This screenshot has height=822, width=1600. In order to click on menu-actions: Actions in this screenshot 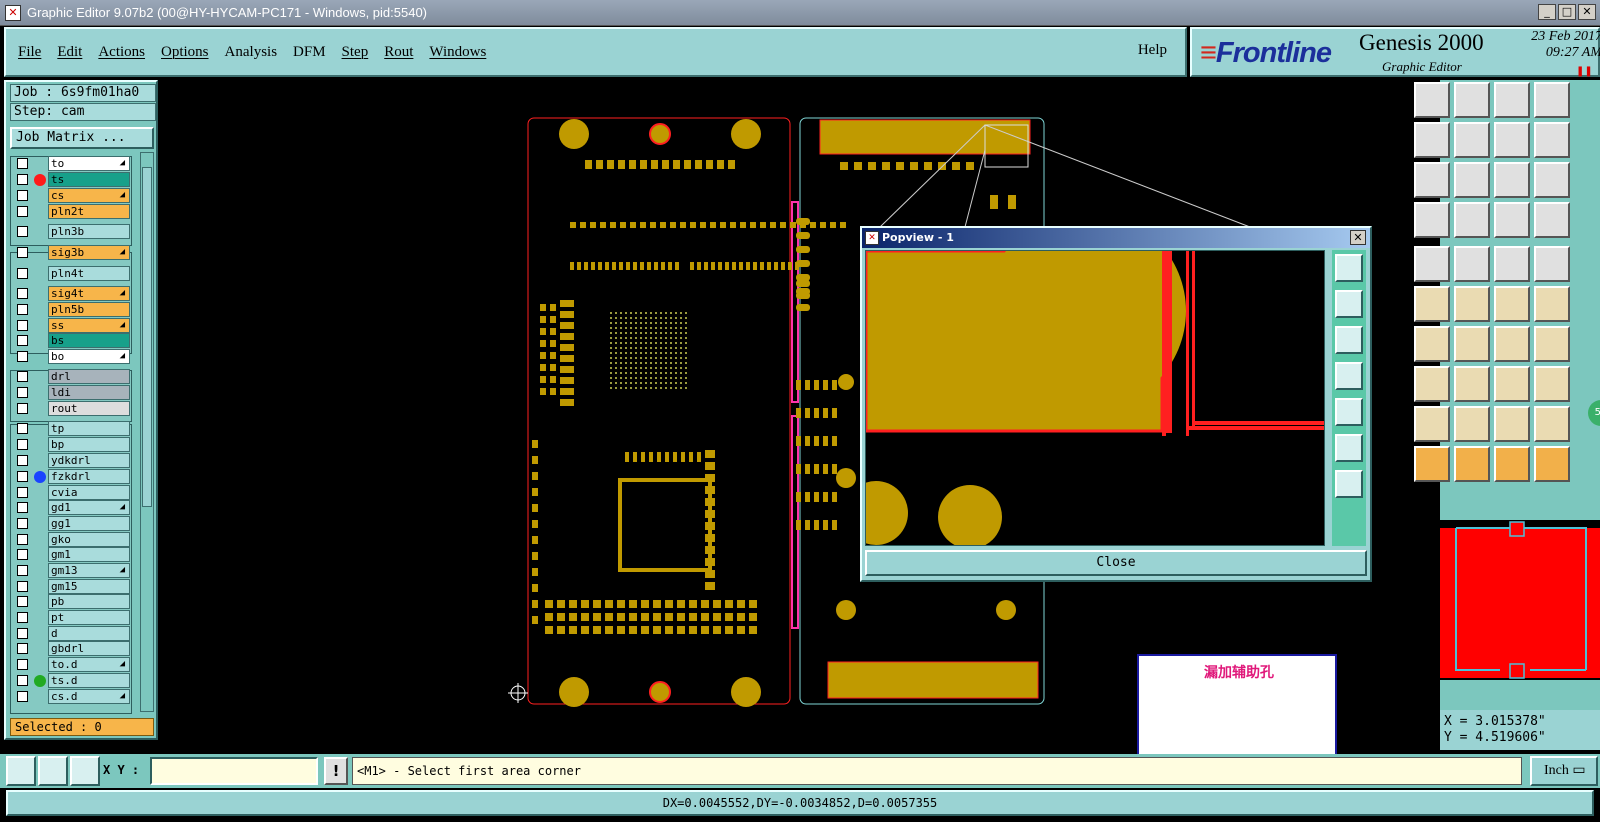, I will do `click(121, 52)`.